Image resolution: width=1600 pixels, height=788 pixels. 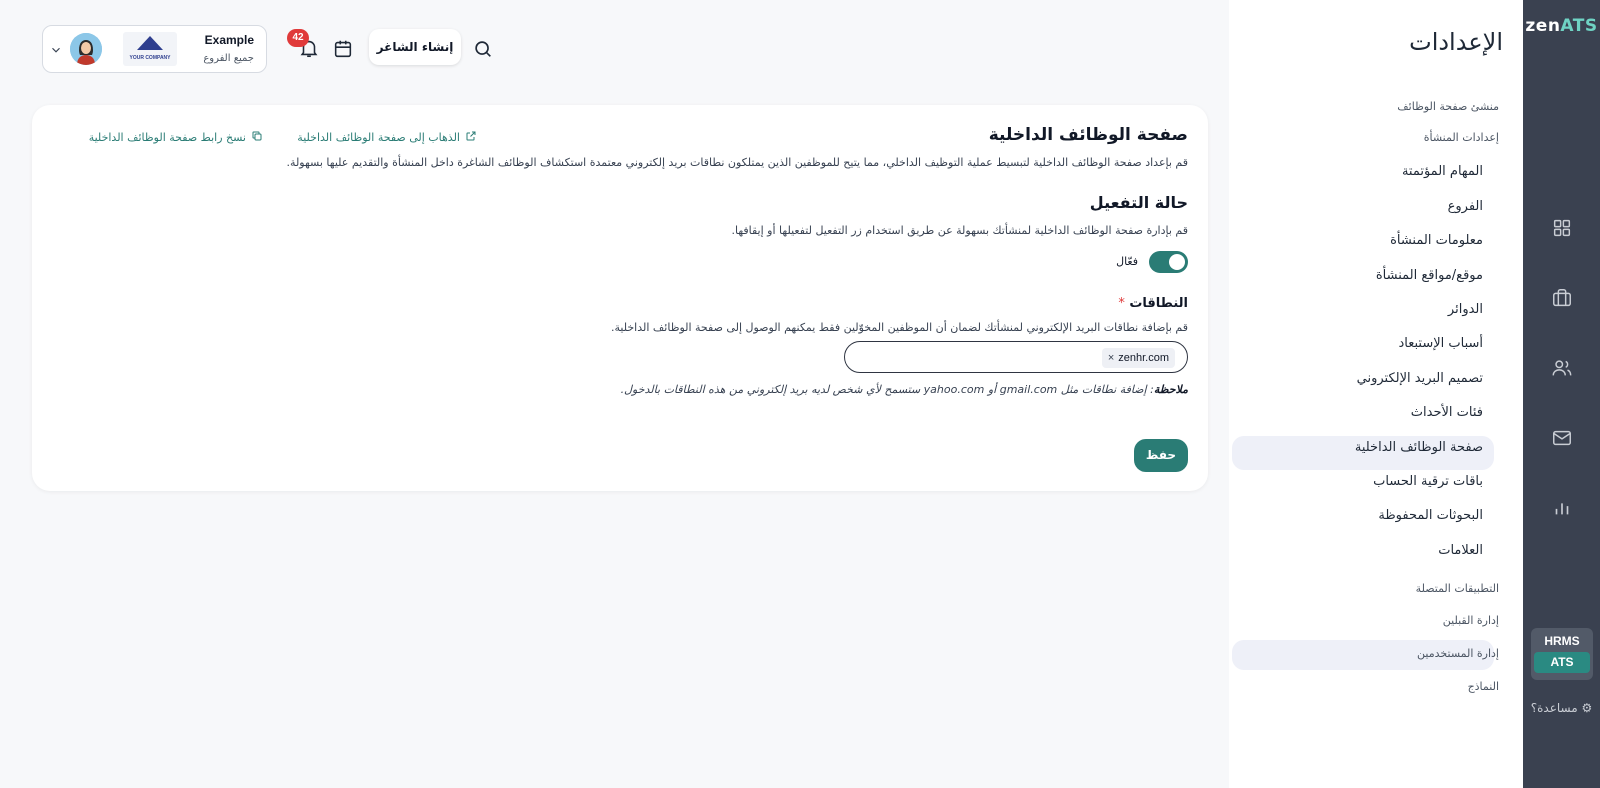 What do you see at coordinates (176, 137) in the screenshot?
I see `copy-internal-page-link: نسخ رابط صفحة الوظائف الداخلية` at bounding box center [176, 137].